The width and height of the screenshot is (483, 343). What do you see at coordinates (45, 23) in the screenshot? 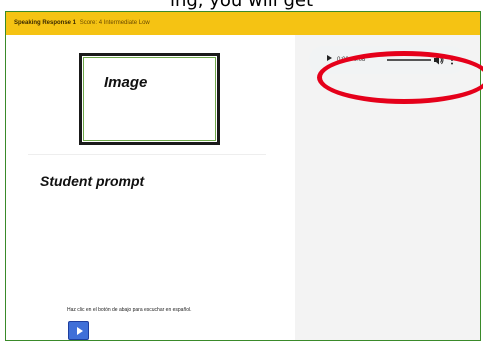
I see `response-title: Speaking Response 1` at bounding box center [45, 23].